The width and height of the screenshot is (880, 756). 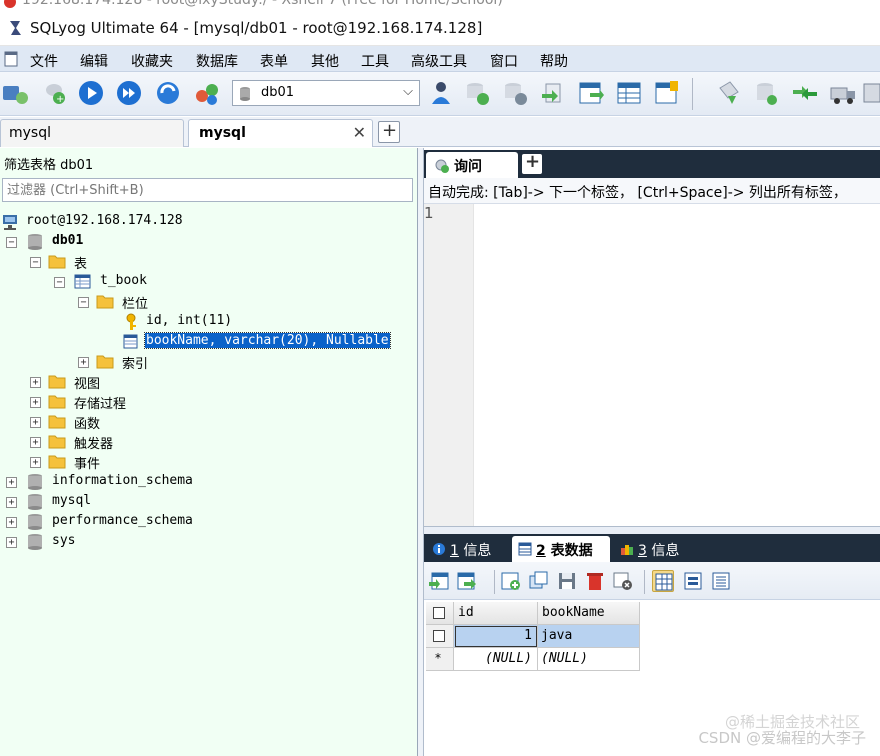 I want to click on new-connection-button, so click(x=15, y=93).